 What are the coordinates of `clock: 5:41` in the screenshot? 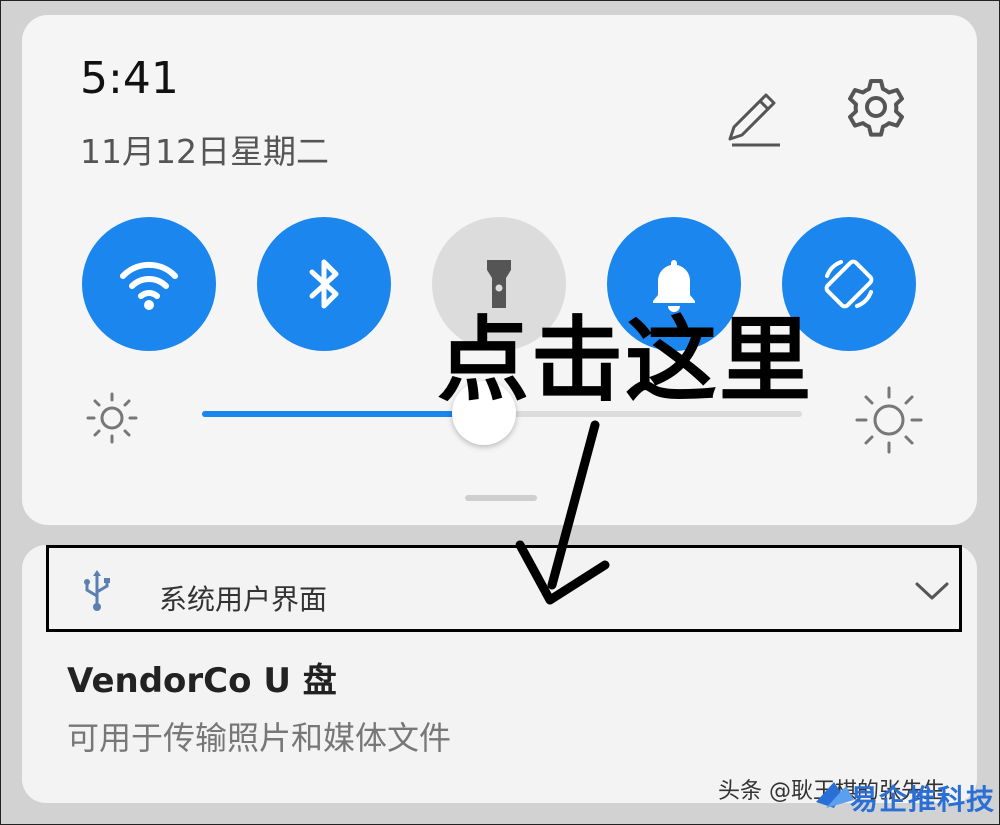 It's located at (129, 78).